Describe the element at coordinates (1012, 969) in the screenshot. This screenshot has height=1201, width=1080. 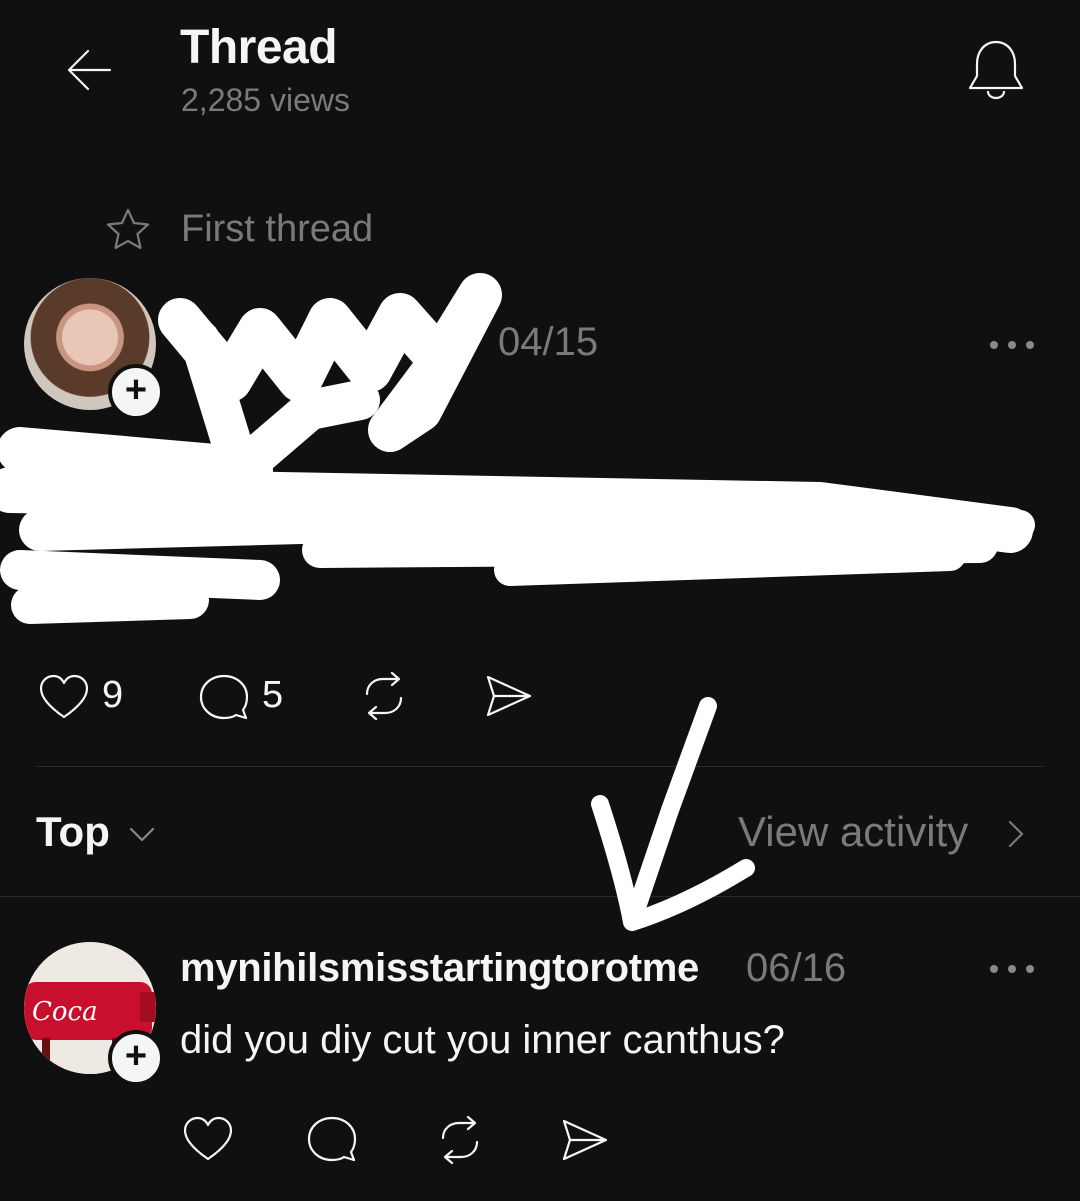
I see `more-icon` at that location.